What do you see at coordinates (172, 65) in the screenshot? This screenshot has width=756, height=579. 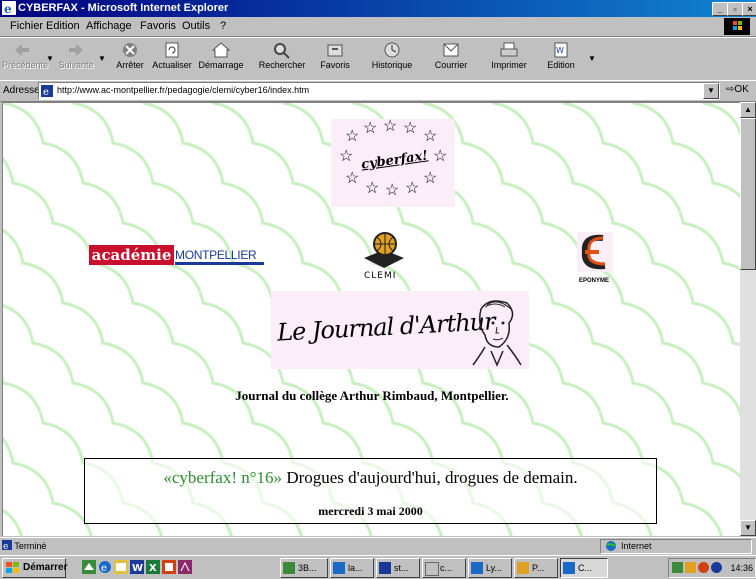 I see `refresh-label: Actualiser` at bounding box center [172, 65].